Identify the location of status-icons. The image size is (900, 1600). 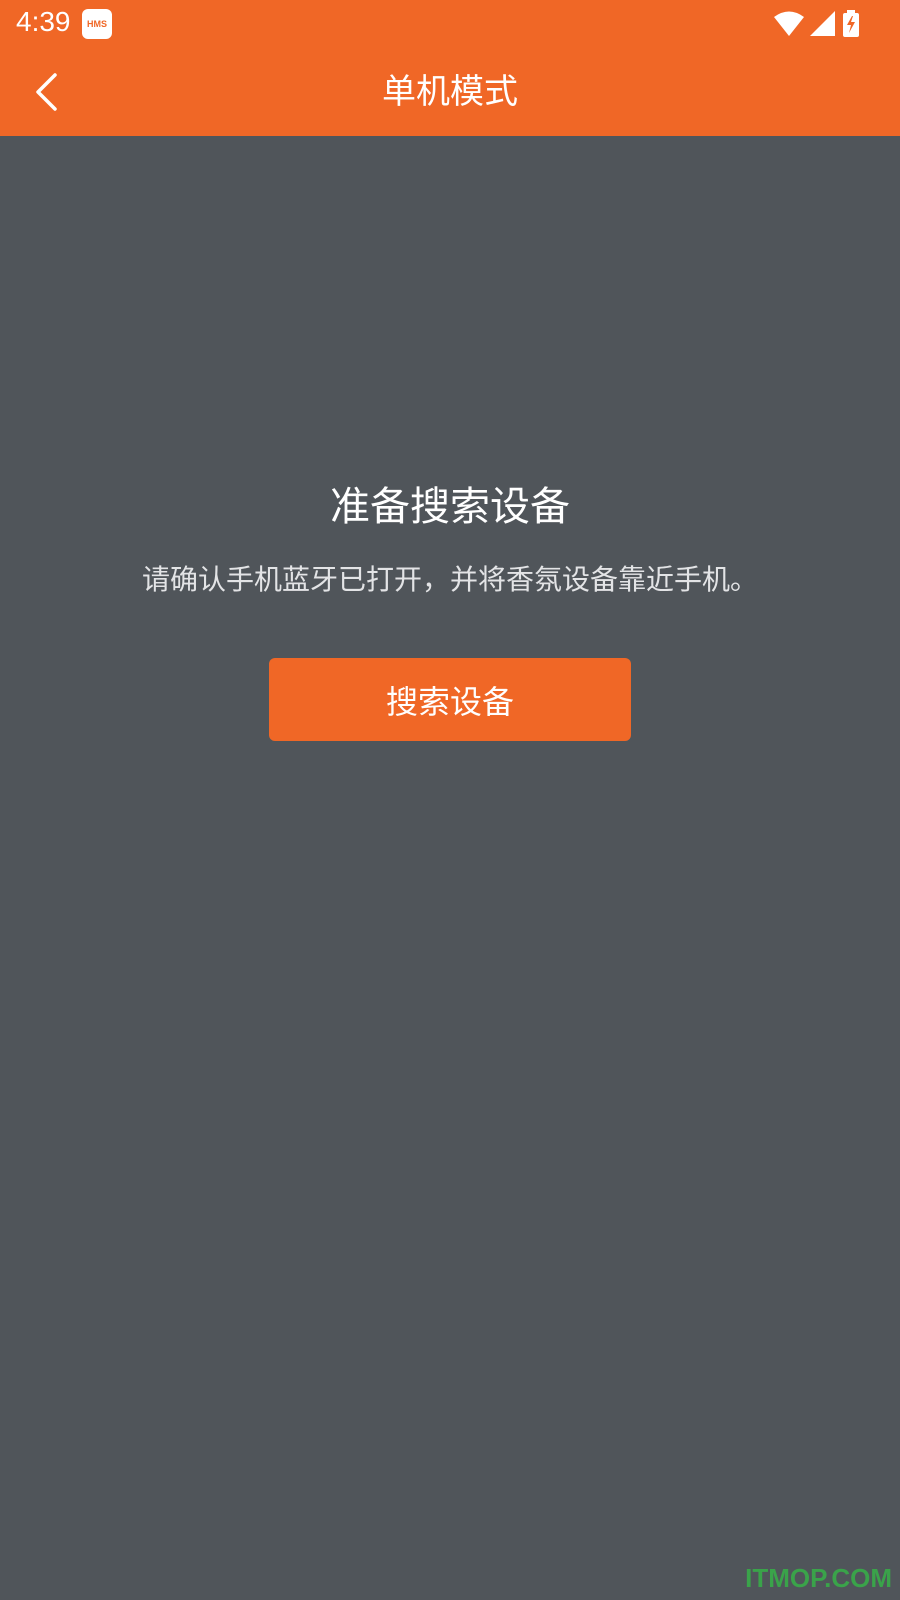
(817, 24).